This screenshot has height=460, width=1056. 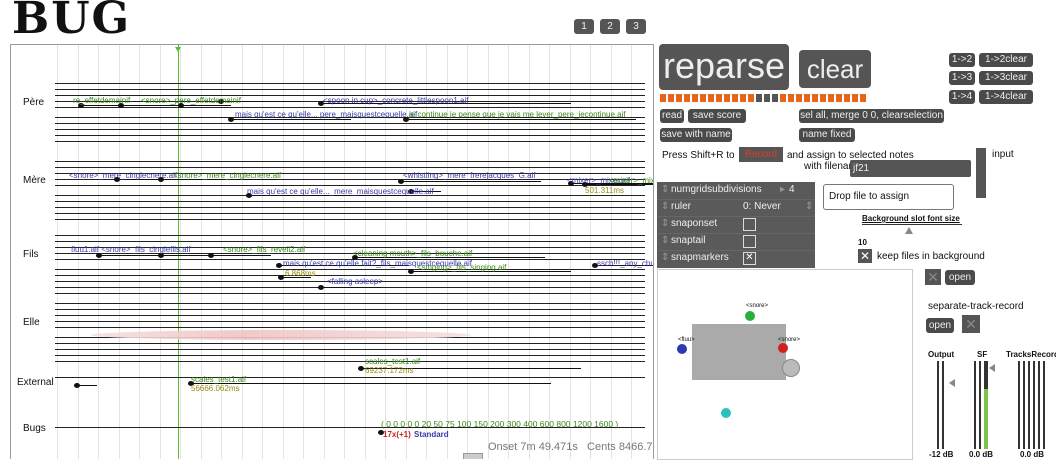 What do you see at coordinates (749, 241) in the screenshot?
I see `snaptail-checkbox` at bounding box center [749, 241].